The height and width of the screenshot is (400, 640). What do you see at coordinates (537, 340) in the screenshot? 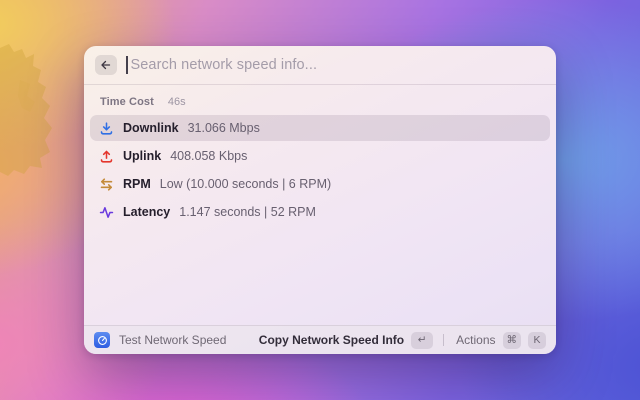
I see `k-key-badge: K` at bounding box center [537, 340].